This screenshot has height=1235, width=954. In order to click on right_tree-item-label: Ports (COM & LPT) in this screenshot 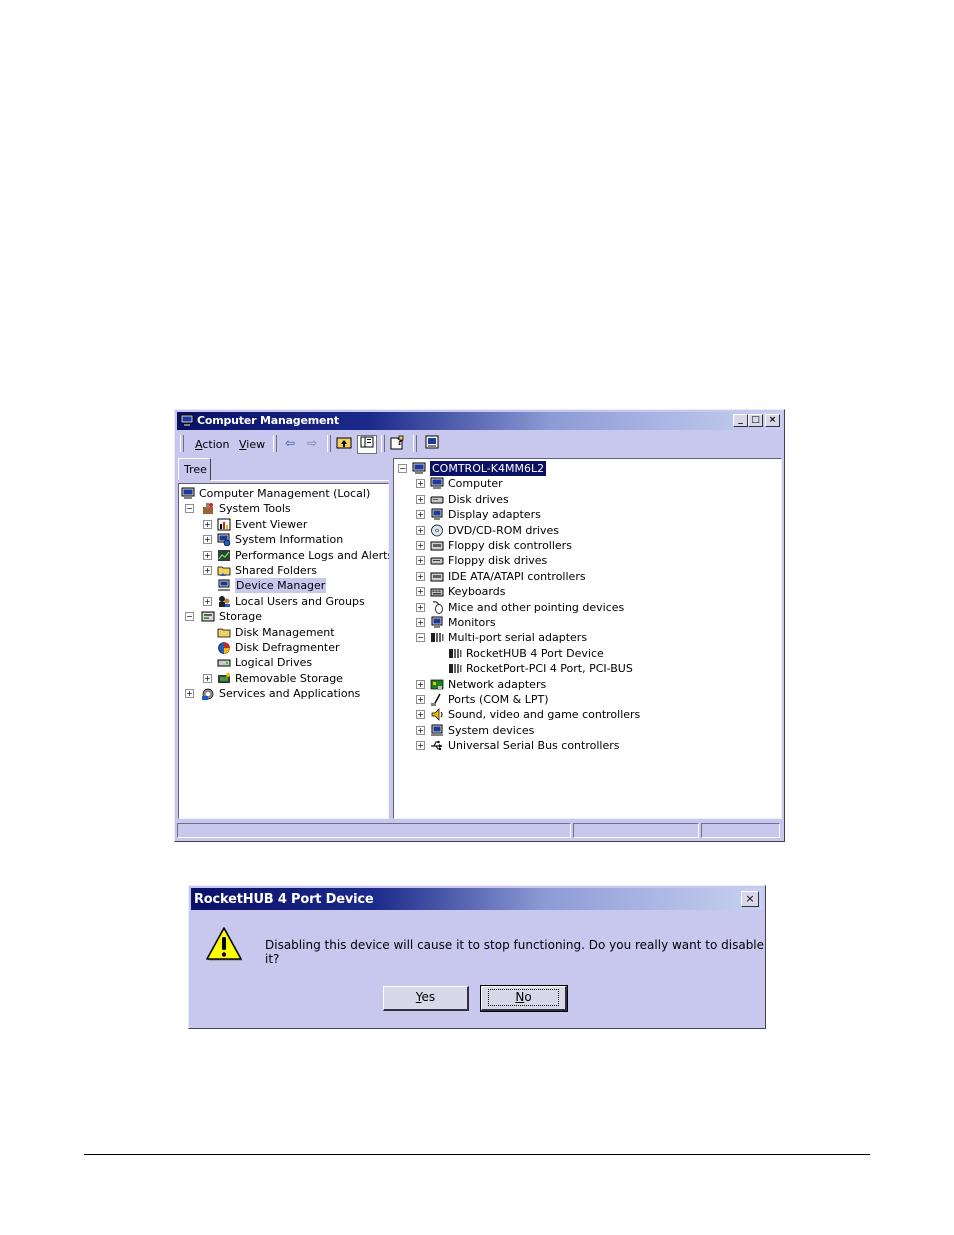, I will do `click(498, 699)`.